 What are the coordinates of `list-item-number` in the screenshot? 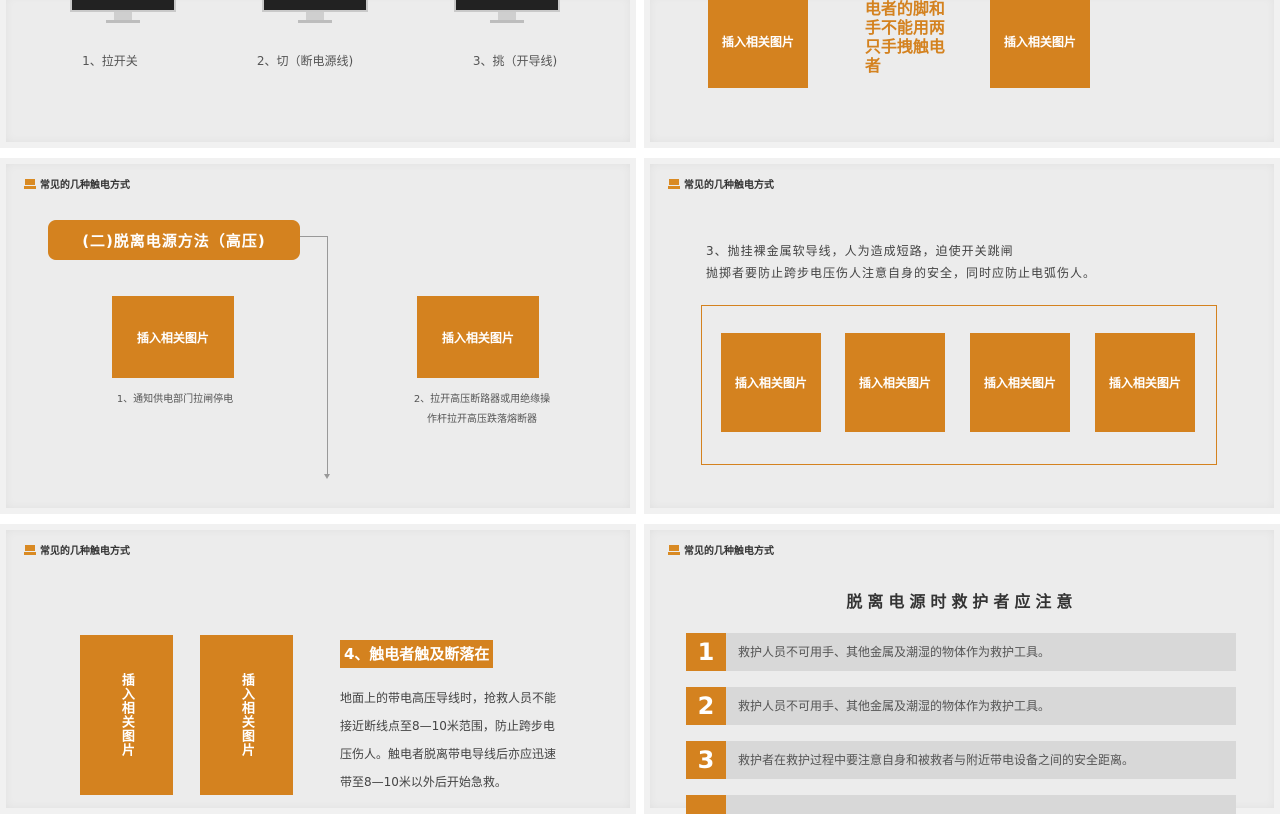 It's located at (706, 804).